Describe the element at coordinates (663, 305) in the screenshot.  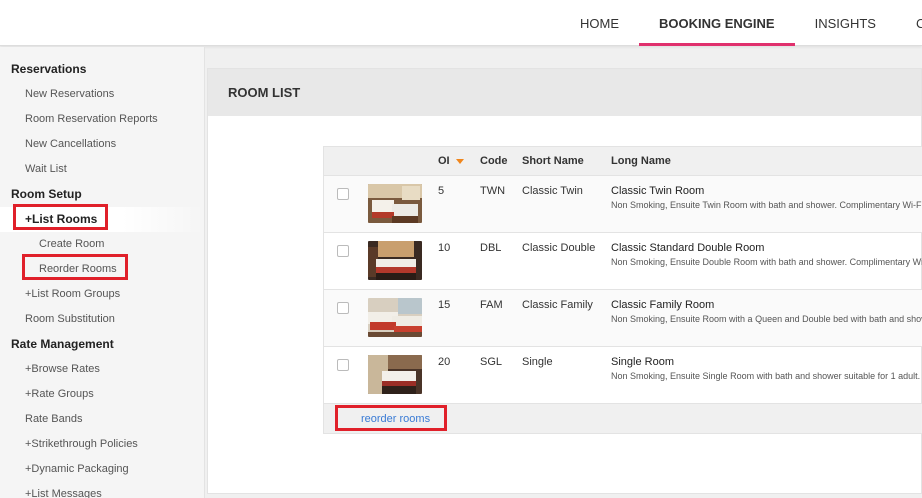
I see `cell-long-name: Classic Family Room` at that location.